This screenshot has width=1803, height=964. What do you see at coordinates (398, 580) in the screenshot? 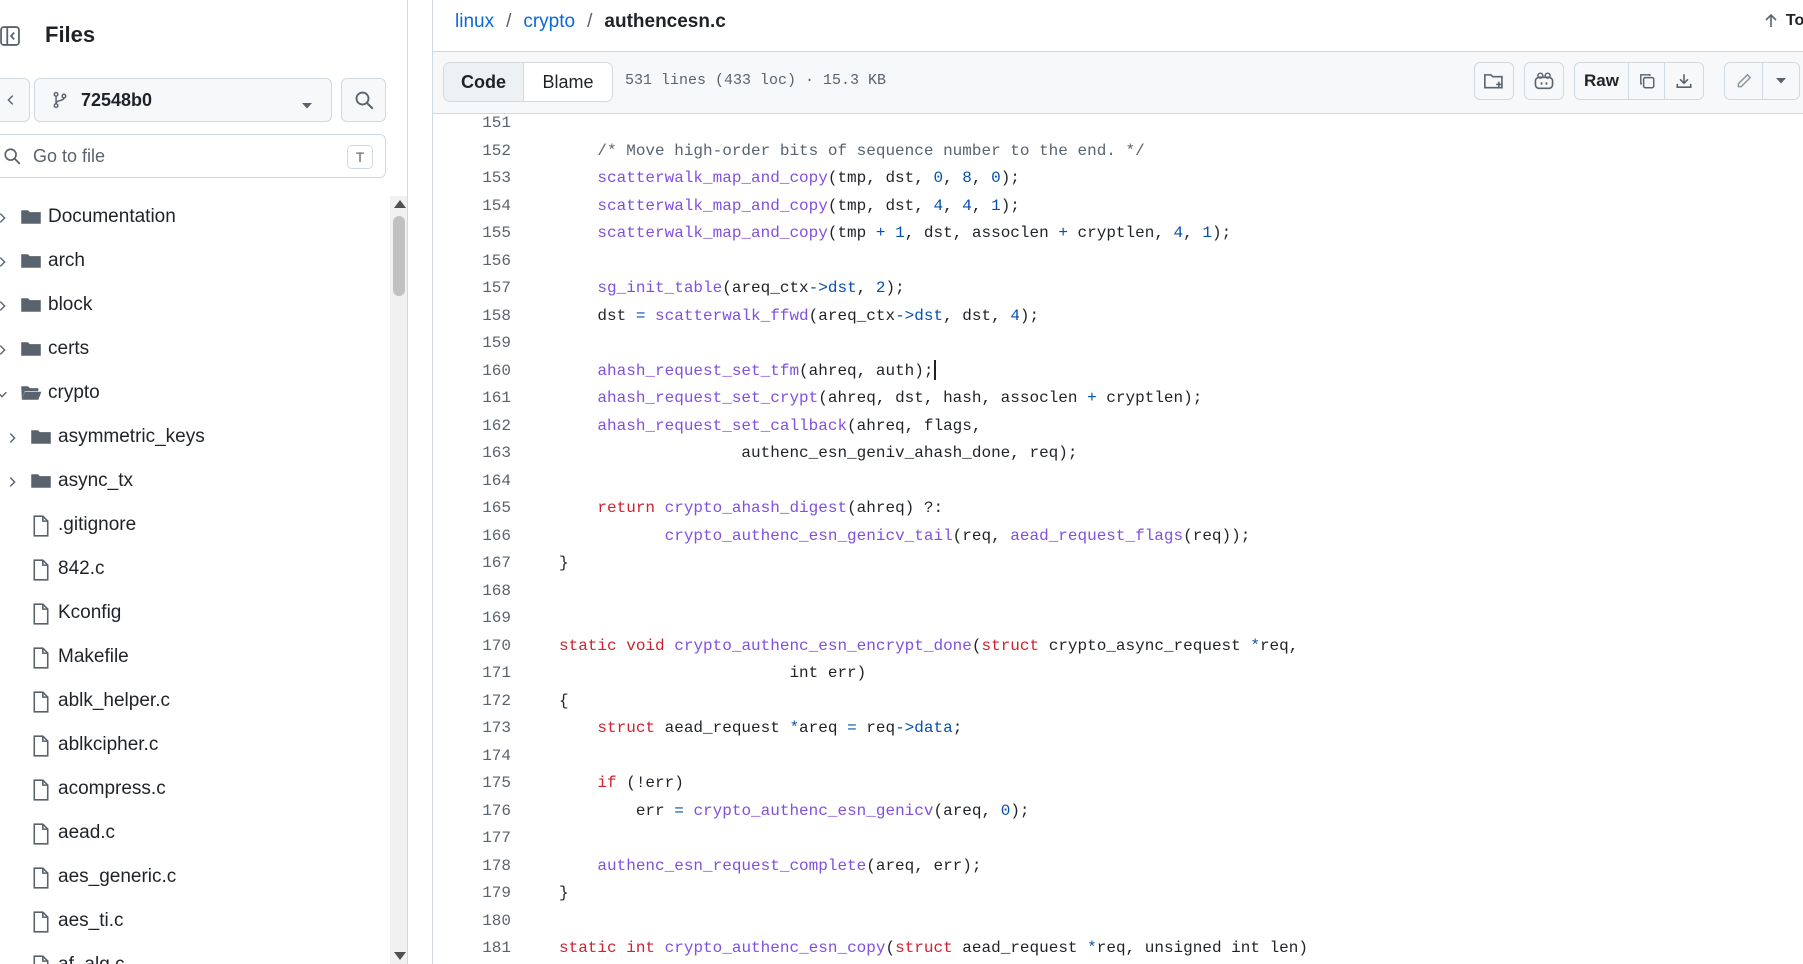
I see `sidebar-scrollbar` at bounding box center [398, 580].